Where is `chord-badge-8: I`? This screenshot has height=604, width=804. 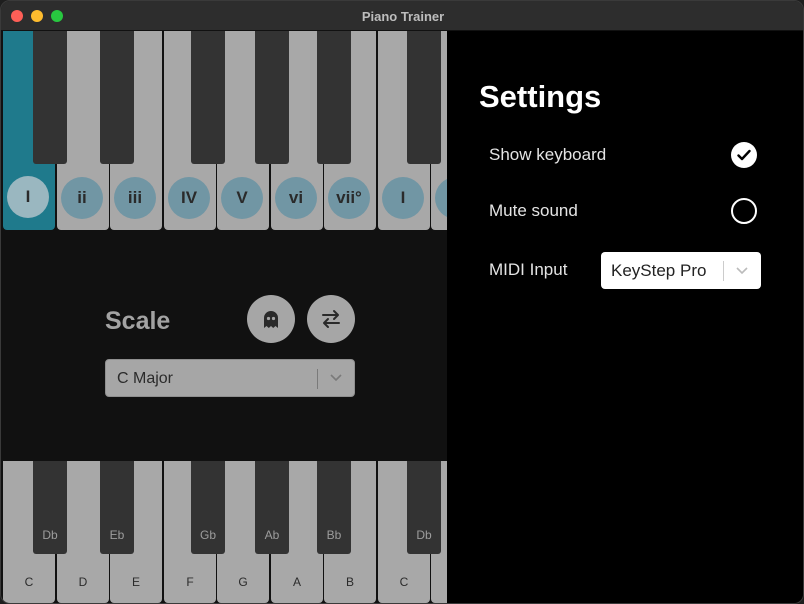 chord-badge-8: I is located at coordinates (403, 198).